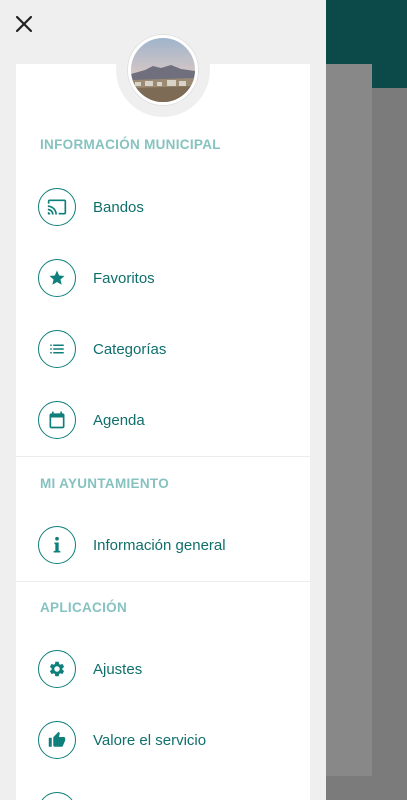 This screenshot has height=800, width=407. I want to click on menu-item-label: Categorías, so click(130, 349).